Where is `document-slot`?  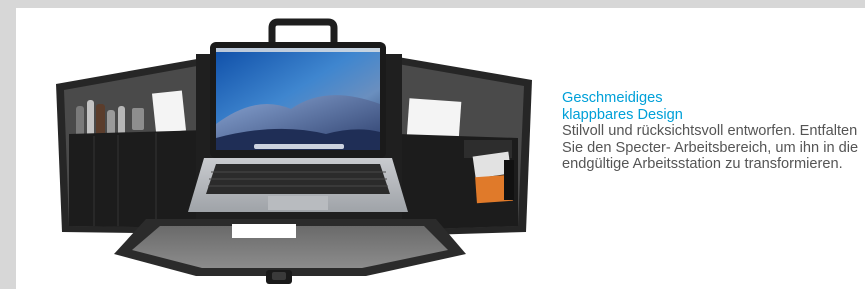 document-slot is located at coordinates (264, 231).